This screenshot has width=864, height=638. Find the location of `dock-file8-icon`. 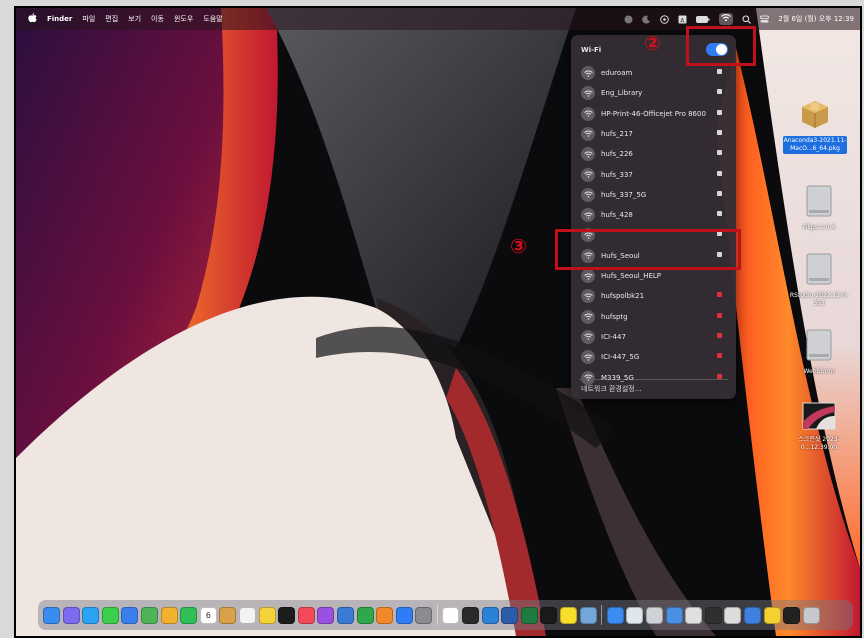

dock-file8-icon is located at coordinates (792, 615).